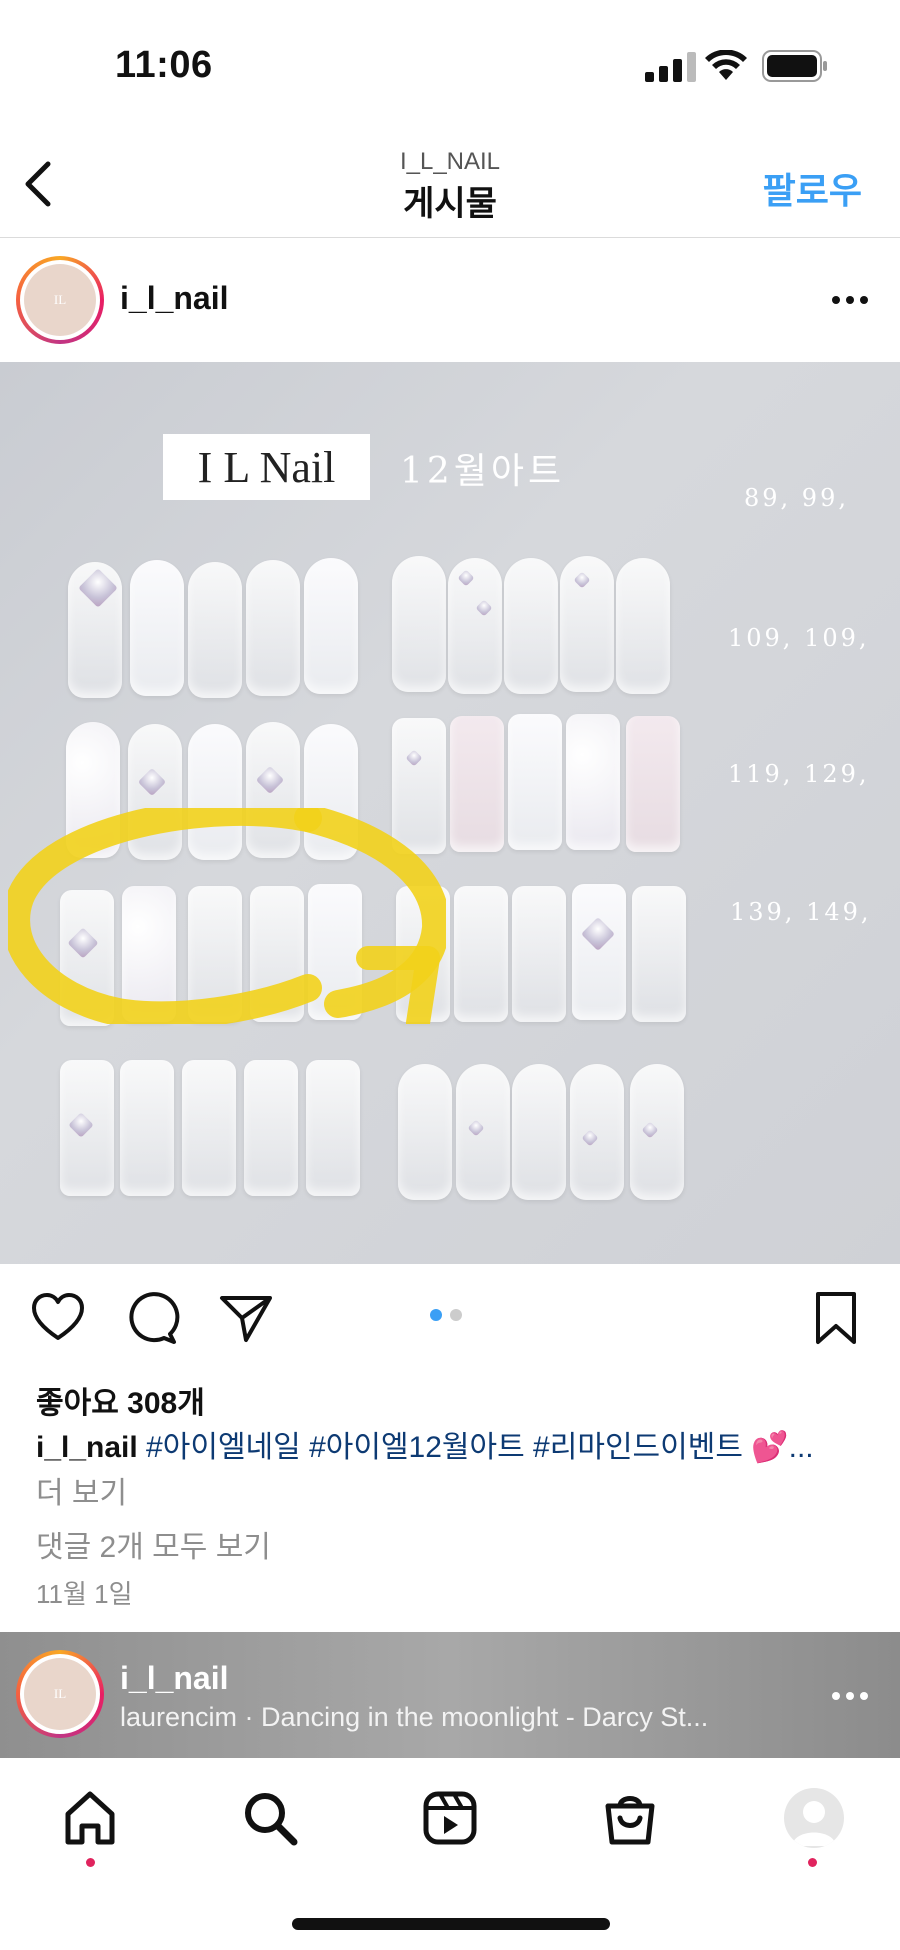  I want to click on home-icon, so click(90, 1818).